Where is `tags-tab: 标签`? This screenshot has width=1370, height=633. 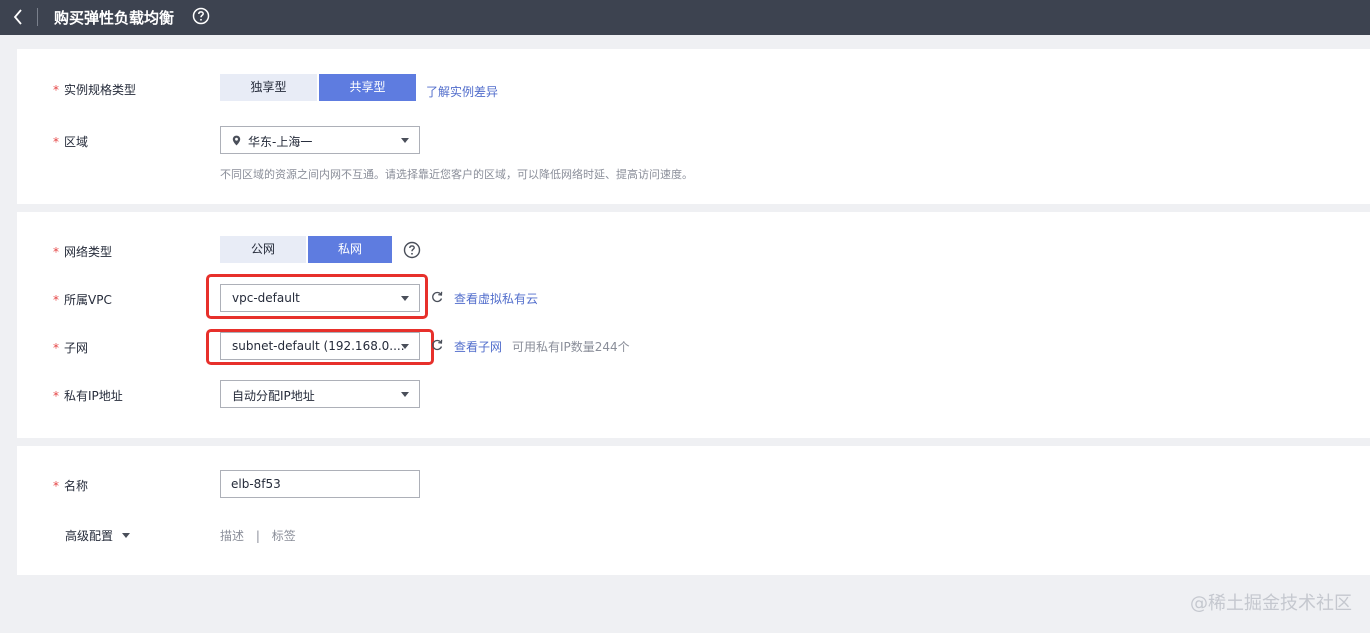
tags-tab: 标签 is located at coordinates (284, 536).